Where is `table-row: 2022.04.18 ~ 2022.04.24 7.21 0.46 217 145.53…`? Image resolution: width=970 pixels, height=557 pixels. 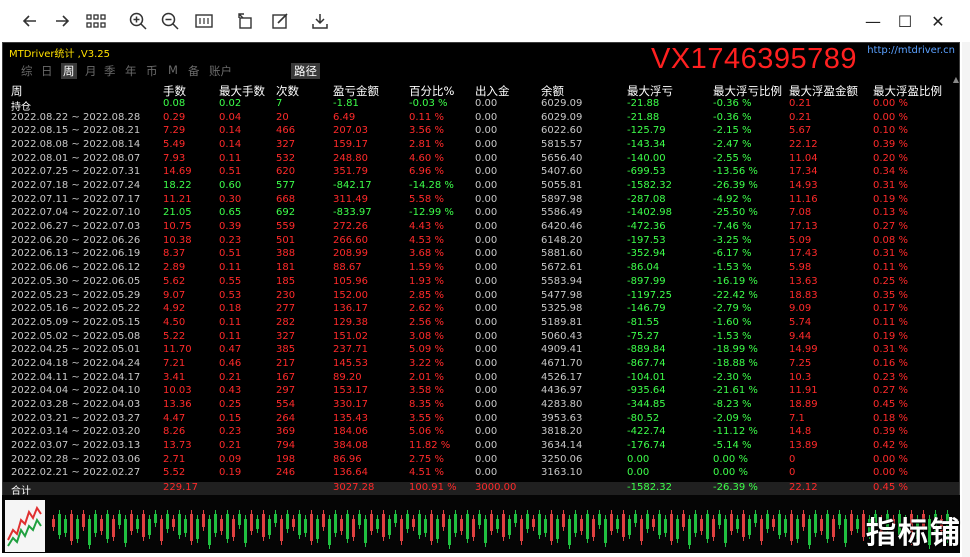
table-row: 2022.04.18 ~ 2022.04.24 7.21 0.46 217 145.53… is located at coordinates (478, 365).